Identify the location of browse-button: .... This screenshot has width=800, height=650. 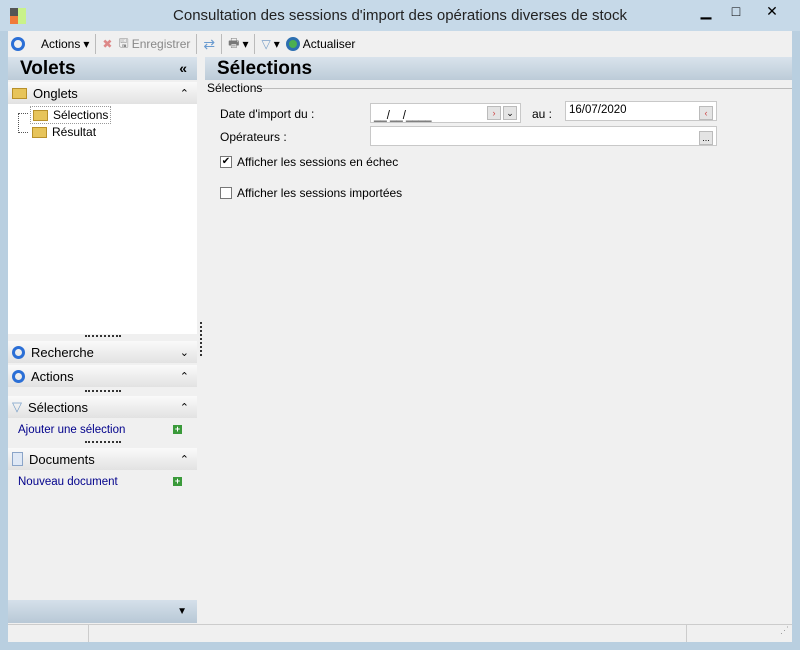
(706, 138).